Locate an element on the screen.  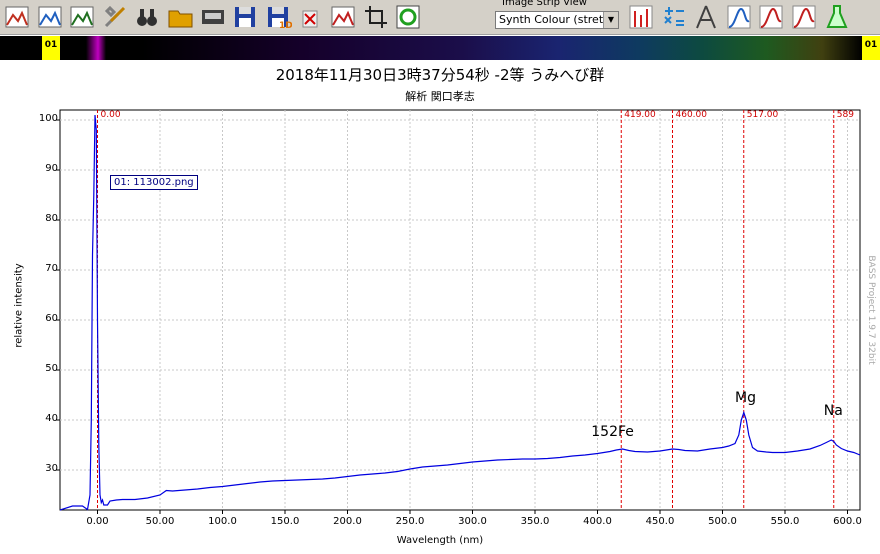
line-marker-label: 0.00 is located at coordinates (110, 115).